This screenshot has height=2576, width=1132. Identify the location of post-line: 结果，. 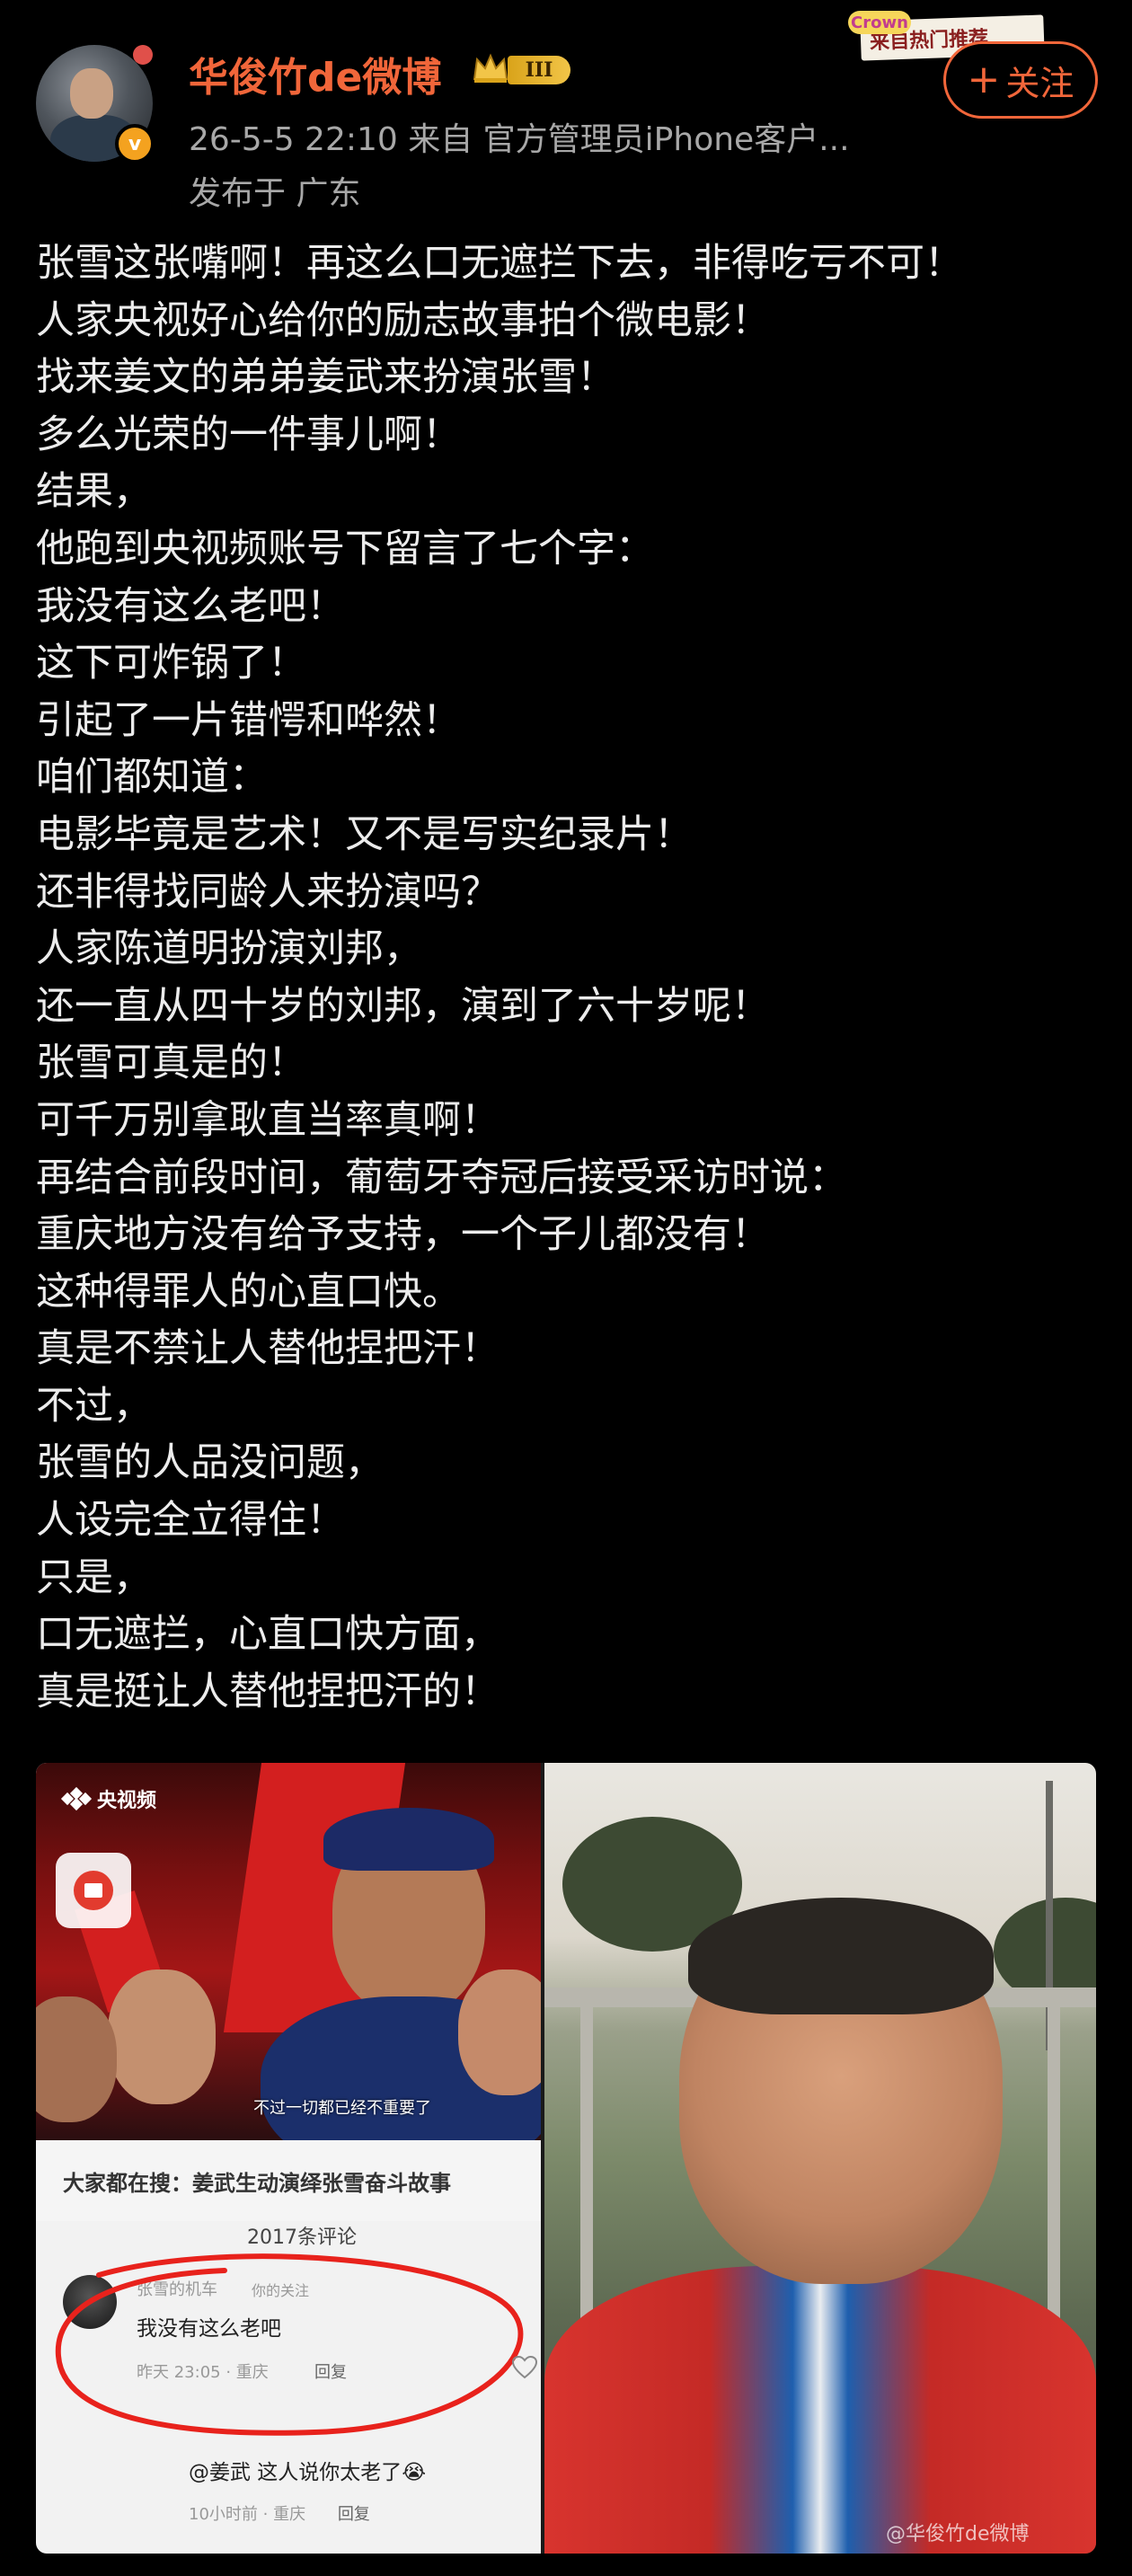
(94, 492).